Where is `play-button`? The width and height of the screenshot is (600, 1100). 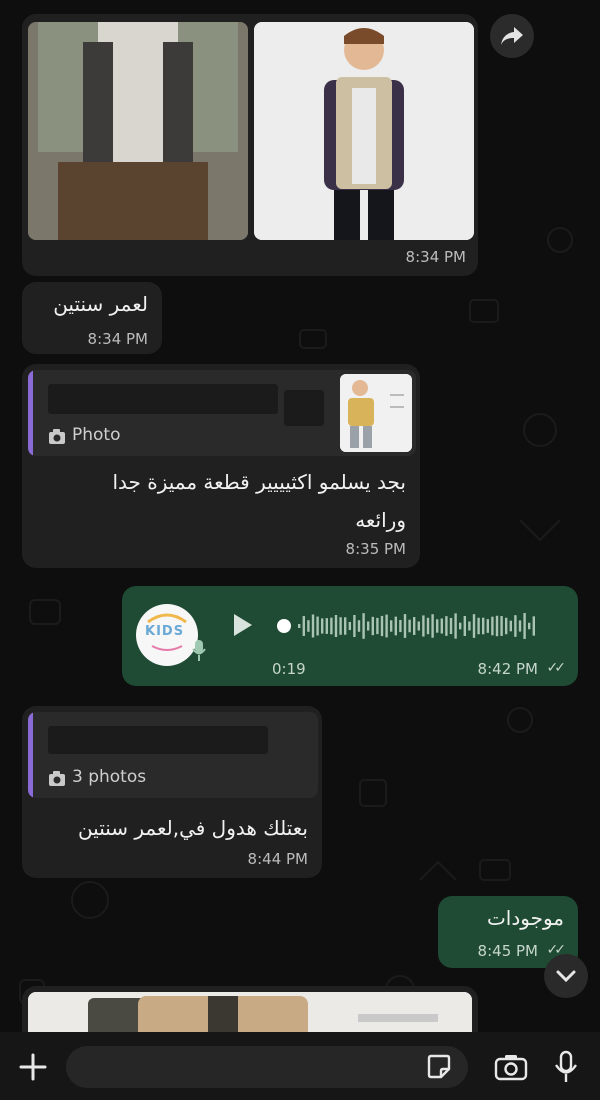 play-button is located at coordinates (242, 625).